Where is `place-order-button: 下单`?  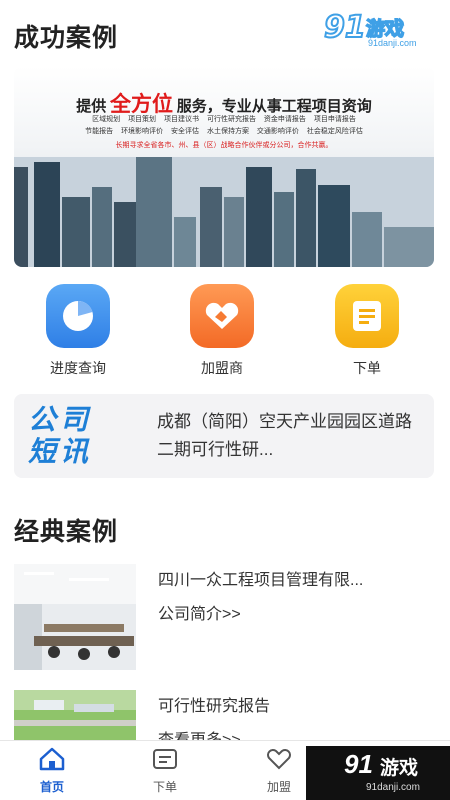 place-order-button: 下单 is located at coordinates (367, 331).